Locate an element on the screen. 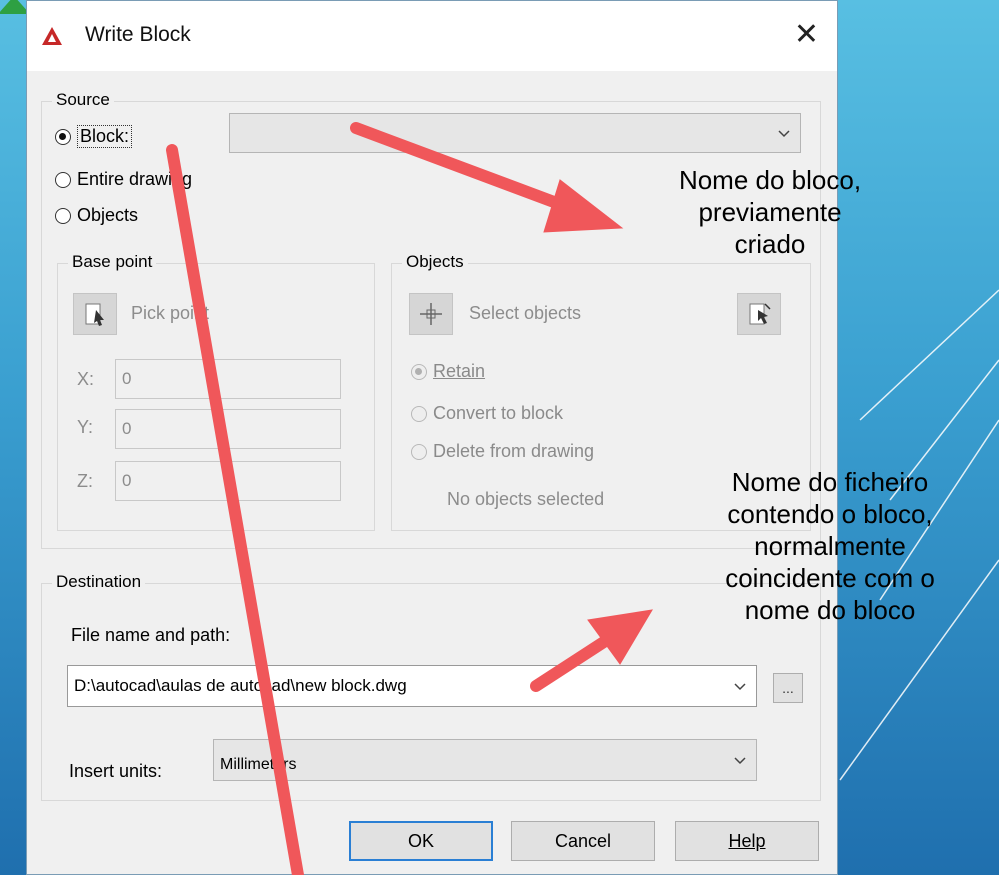  radio-block-label: Block: is located at coordinates (105, 136).